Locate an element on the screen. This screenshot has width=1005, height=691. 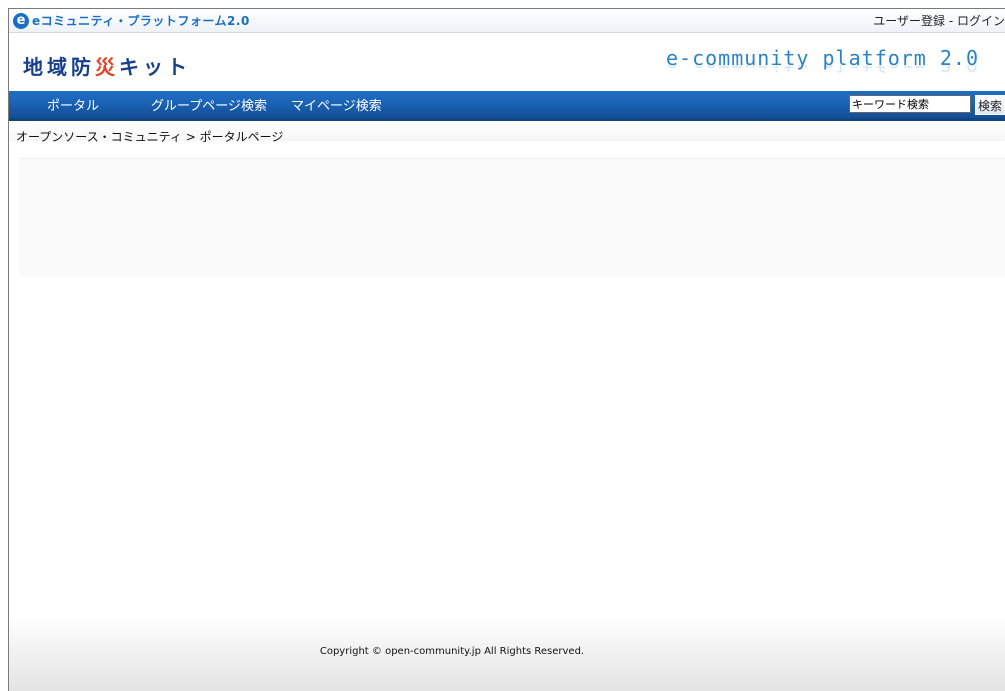
brand: e eコミュニティ・プラットフォーム2.0 is located at coordinates (129, 20).